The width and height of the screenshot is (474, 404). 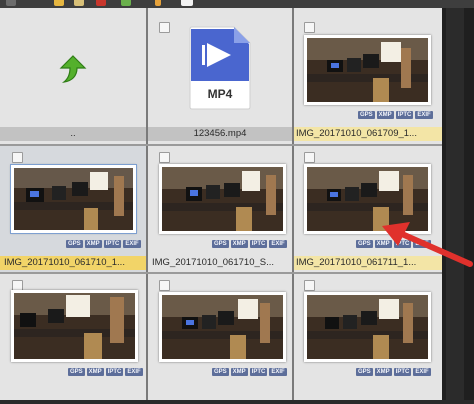 What do you see at coordinates (237, 4) in the screenshot?
I see `toolbar` at bounding box center [237, 4].